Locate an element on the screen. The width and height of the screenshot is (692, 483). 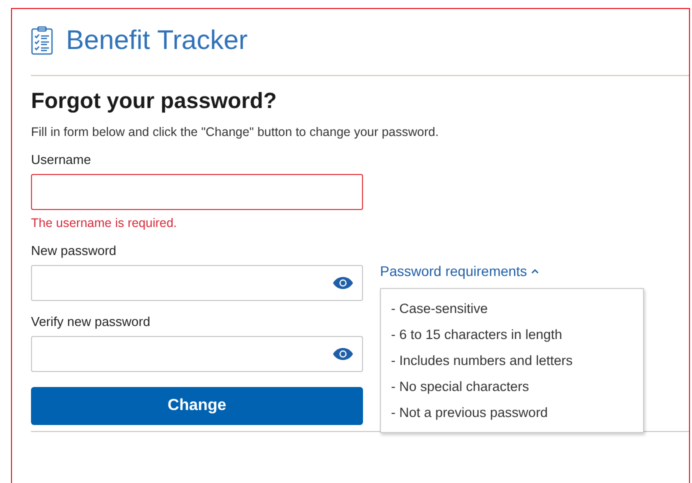
requirement-item: - No special characters is located at coordinates (460, 387).